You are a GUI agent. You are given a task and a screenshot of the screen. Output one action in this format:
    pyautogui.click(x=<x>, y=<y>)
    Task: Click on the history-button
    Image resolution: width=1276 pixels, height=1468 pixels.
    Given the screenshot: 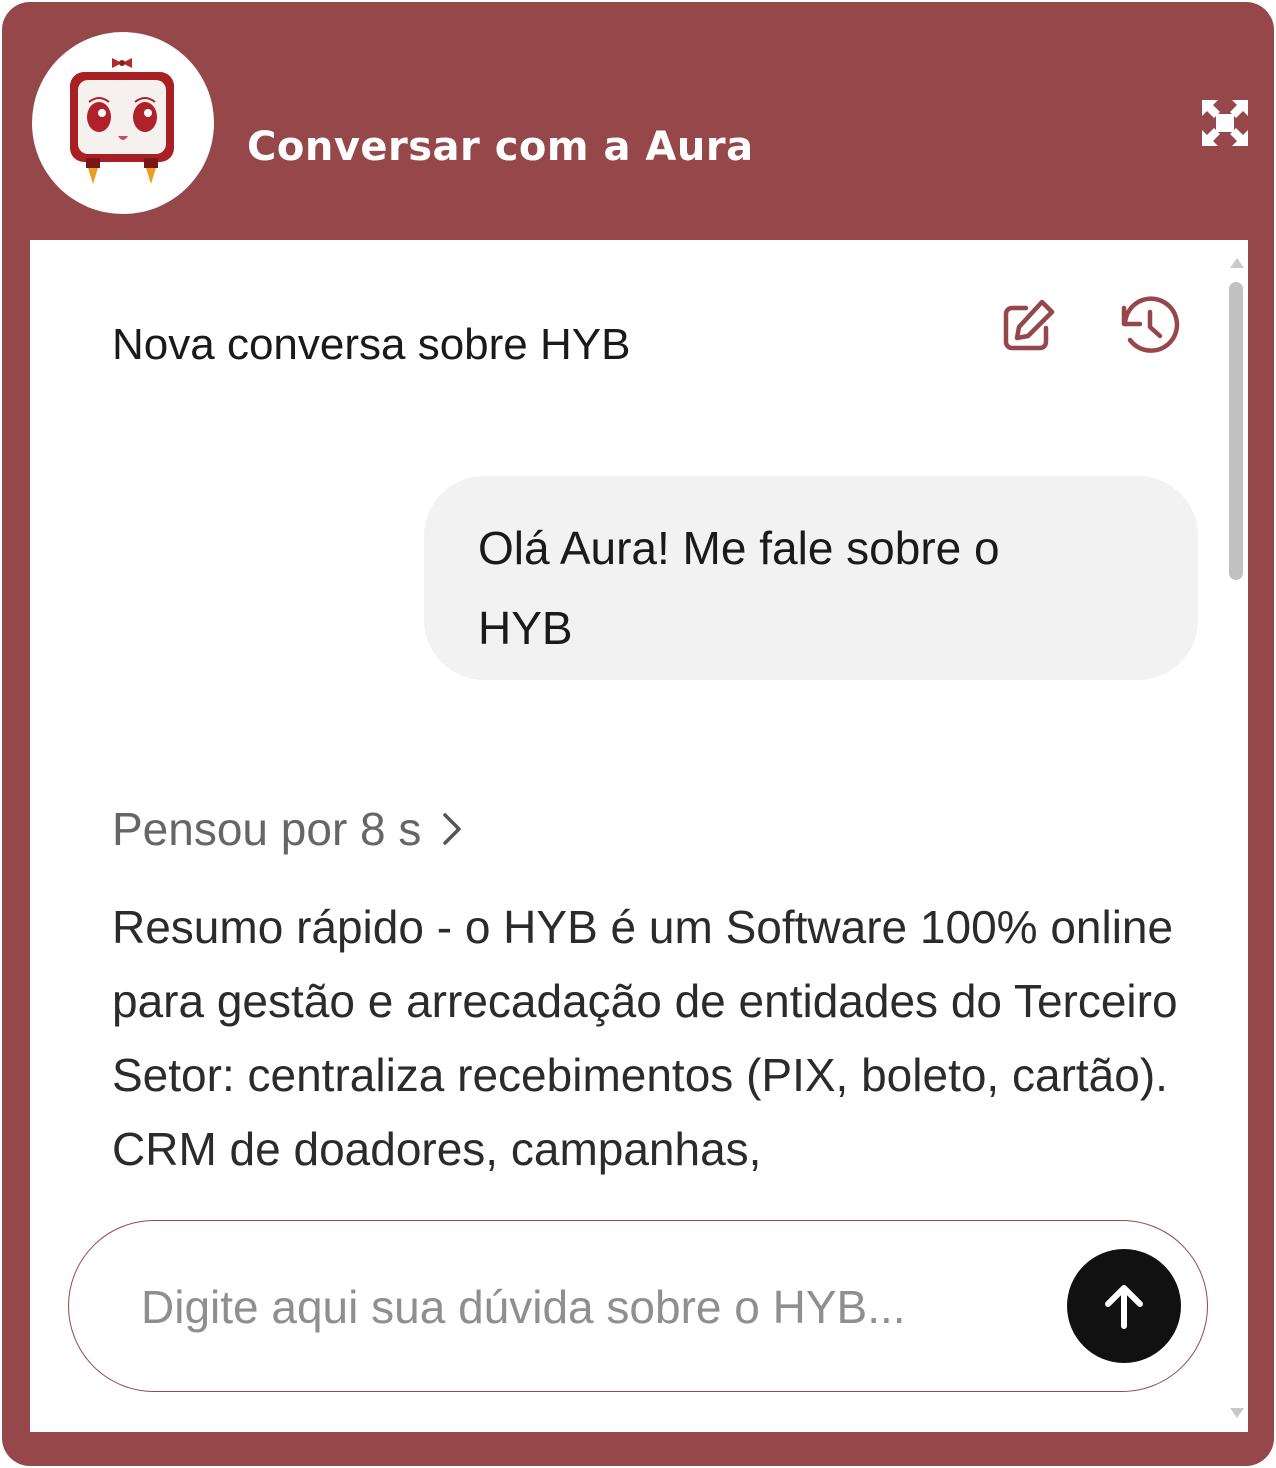 What is the action you would take?
    pyautogui.click(x=1148, y=326)
    